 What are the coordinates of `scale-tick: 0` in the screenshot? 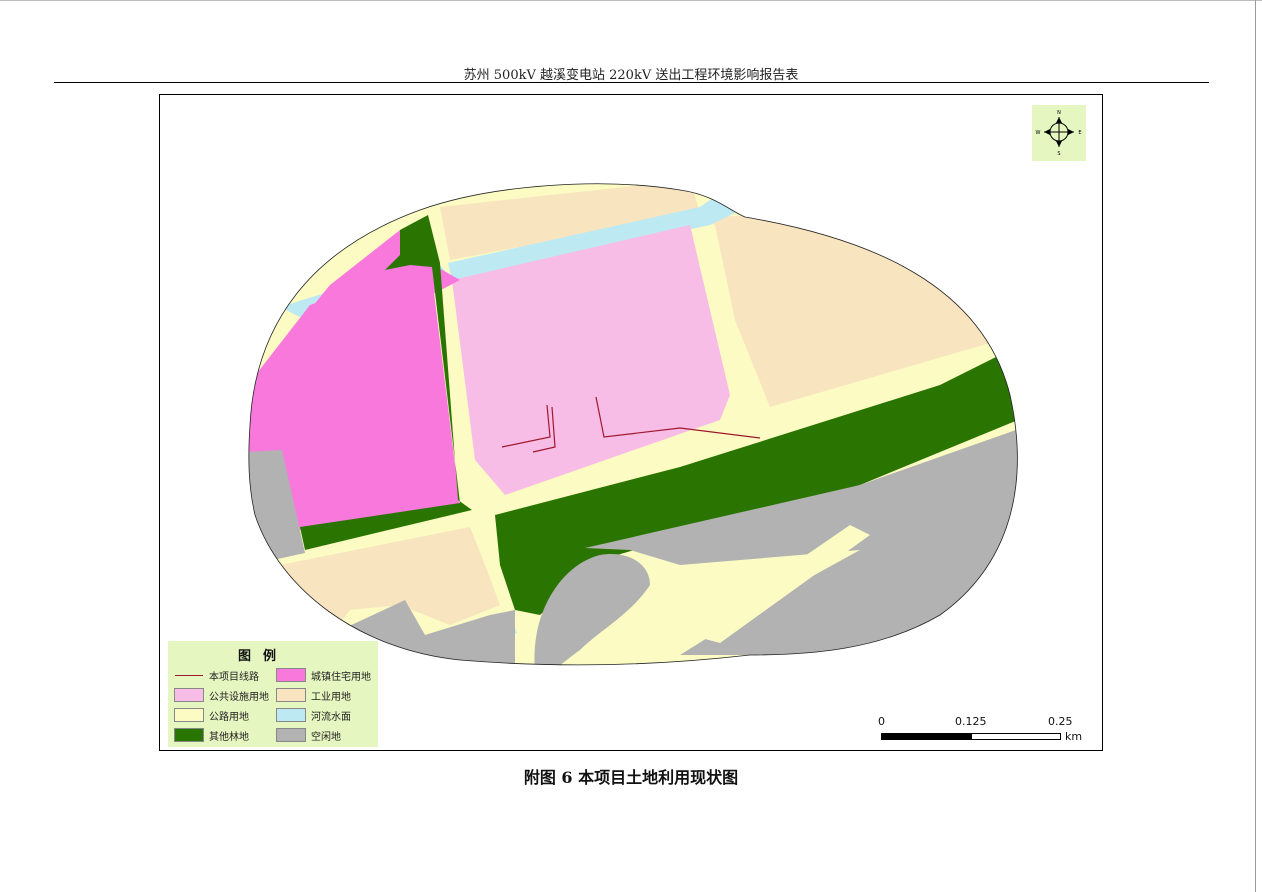 It's located at (881, 721).